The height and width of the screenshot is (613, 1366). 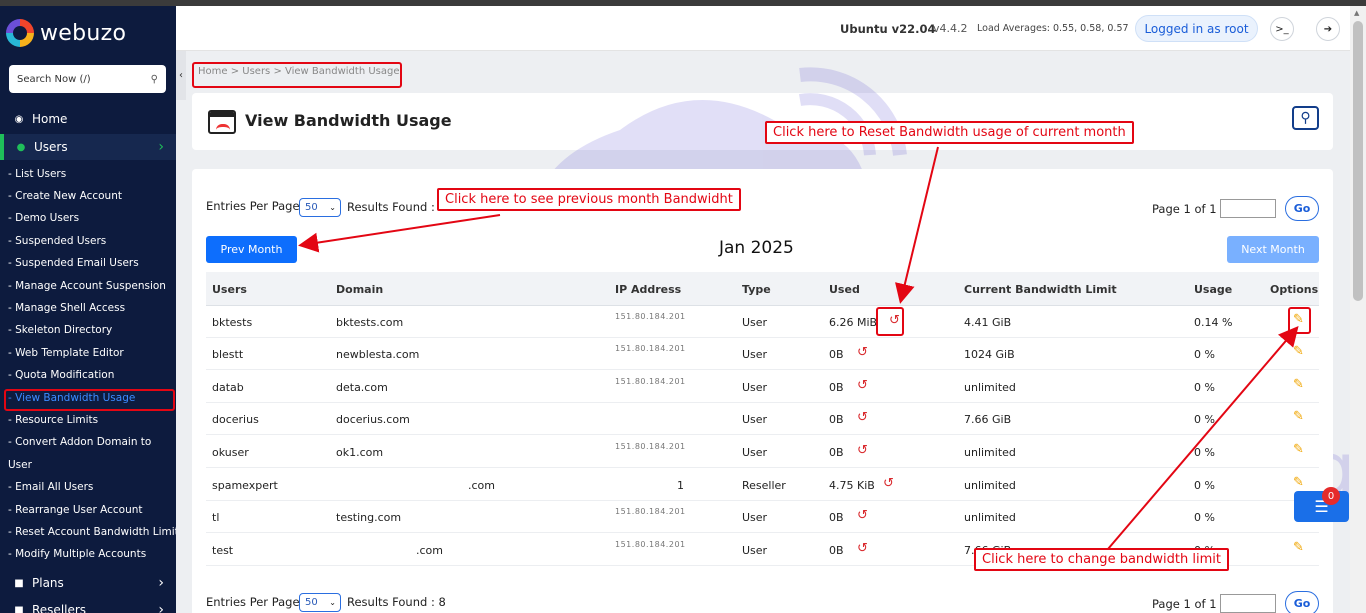 I want to click on cell-usage: 0 %, so click(x=1204, y=517).